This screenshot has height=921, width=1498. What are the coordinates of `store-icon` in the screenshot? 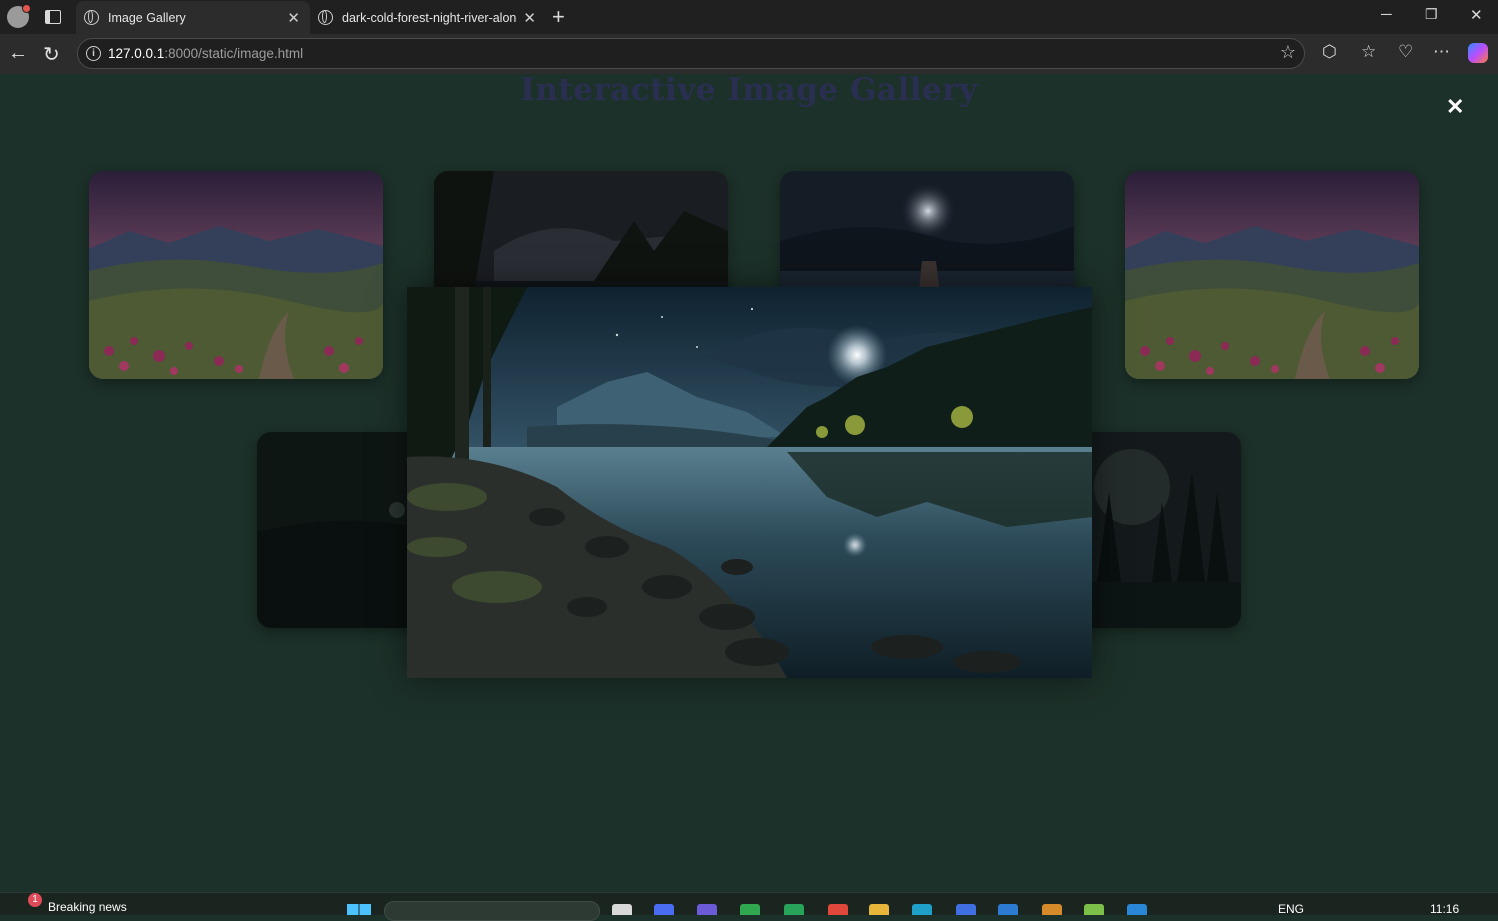 It's located at (1008, 909).